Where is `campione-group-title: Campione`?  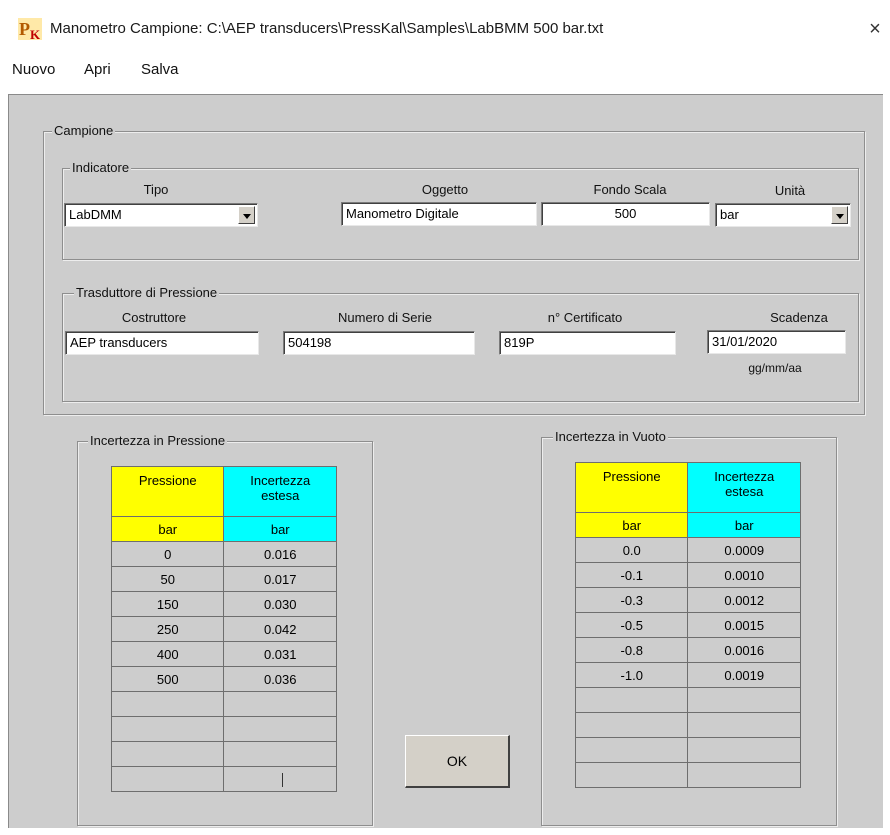 campione-group-title: Campione is located at coordinates (84, 130).